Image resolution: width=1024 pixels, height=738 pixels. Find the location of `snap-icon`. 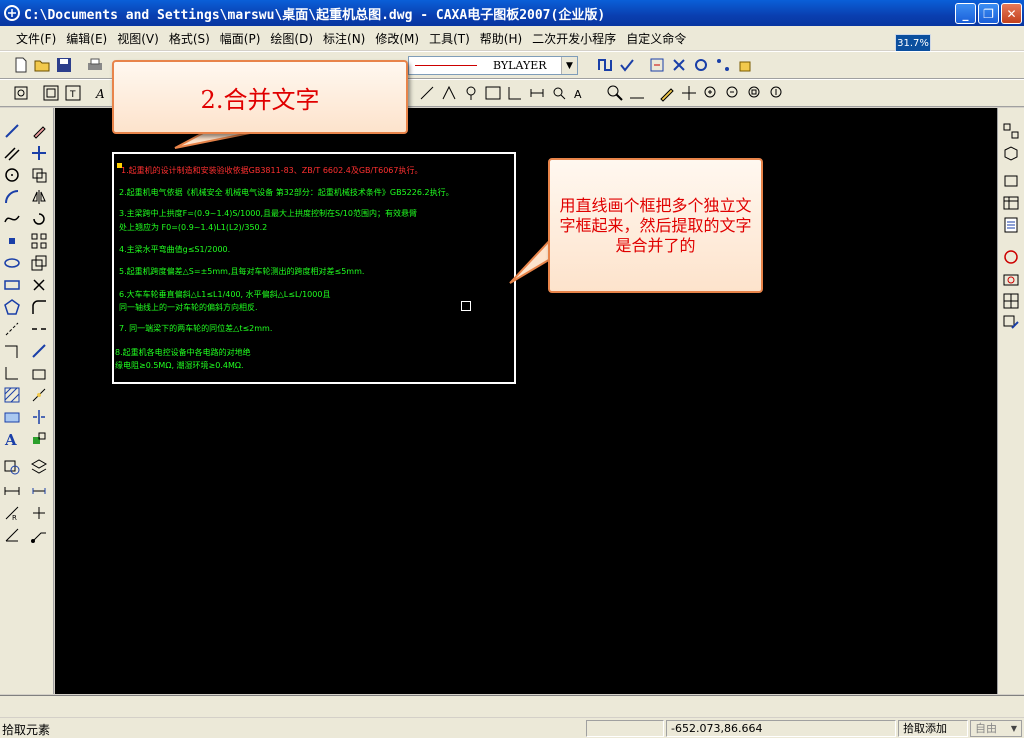

snap-icon is located at coordinates (21, 93).